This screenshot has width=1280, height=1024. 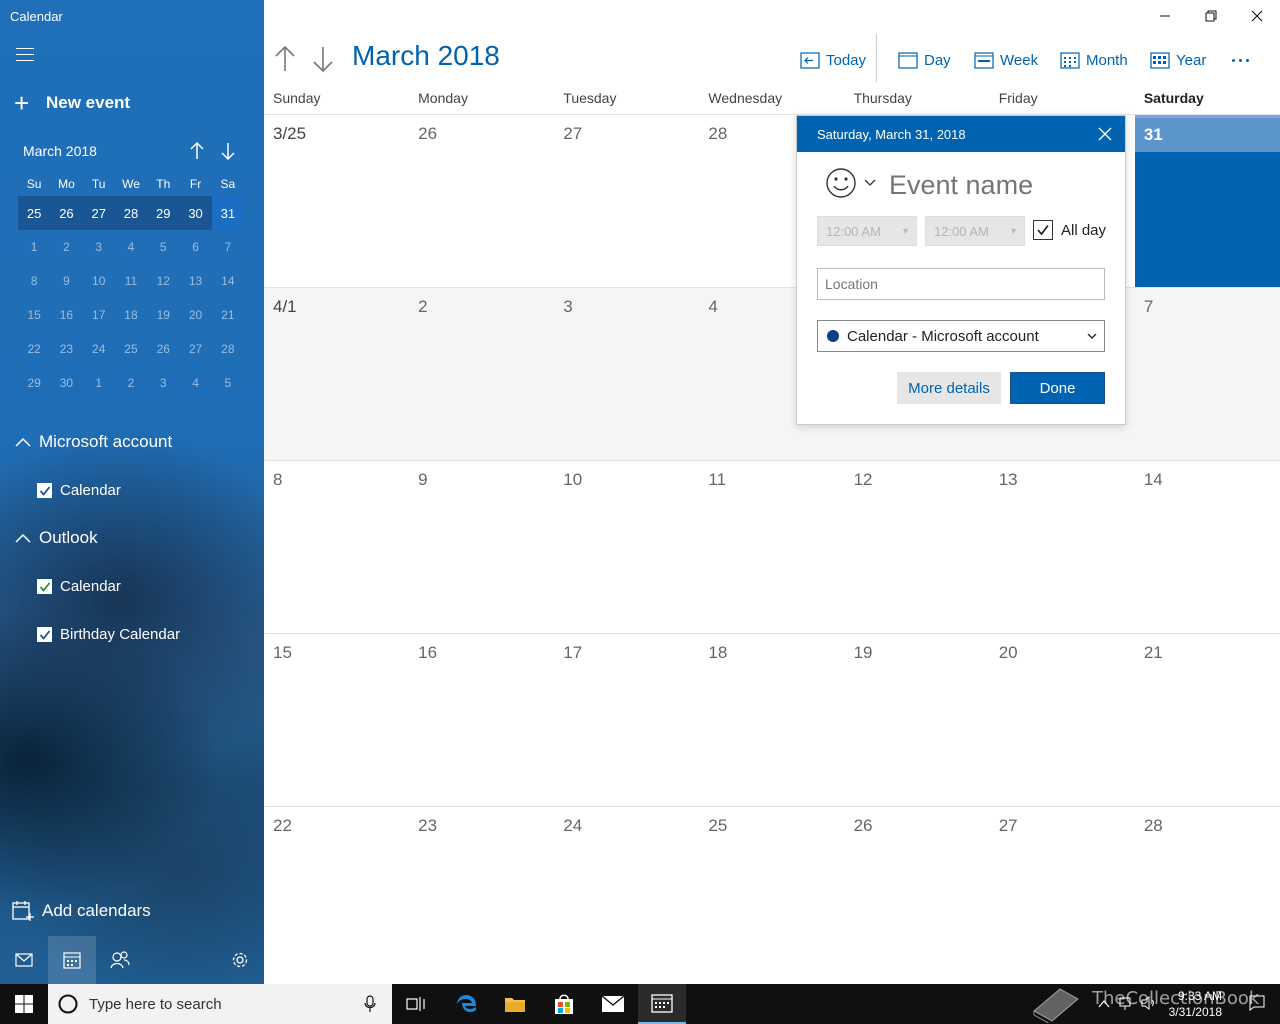 What do you see at coordinates (613, 1004) in the screenshot?
I see `mail-app-button` at bounding box center [613, 1004].